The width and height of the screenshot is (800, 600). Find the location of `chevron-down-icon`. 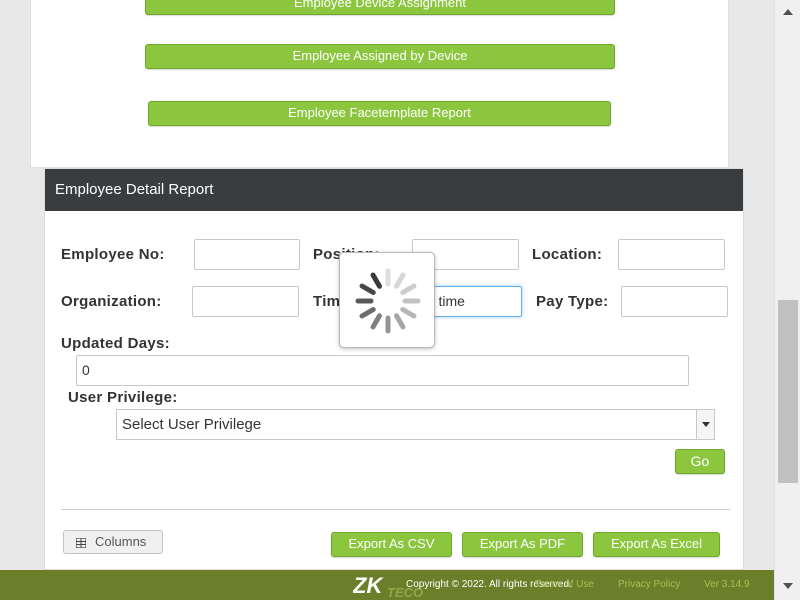

chevron-down-icon is located at coordinates (705, 424).